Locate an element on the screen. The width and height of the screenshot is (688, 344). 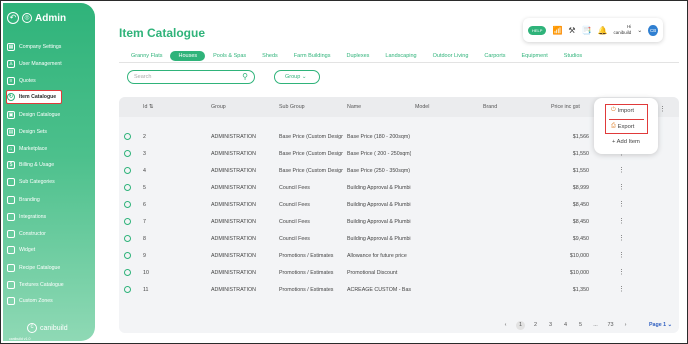
tab-farm-buildings: Farm Buildings is located at coordinates (312, 56).